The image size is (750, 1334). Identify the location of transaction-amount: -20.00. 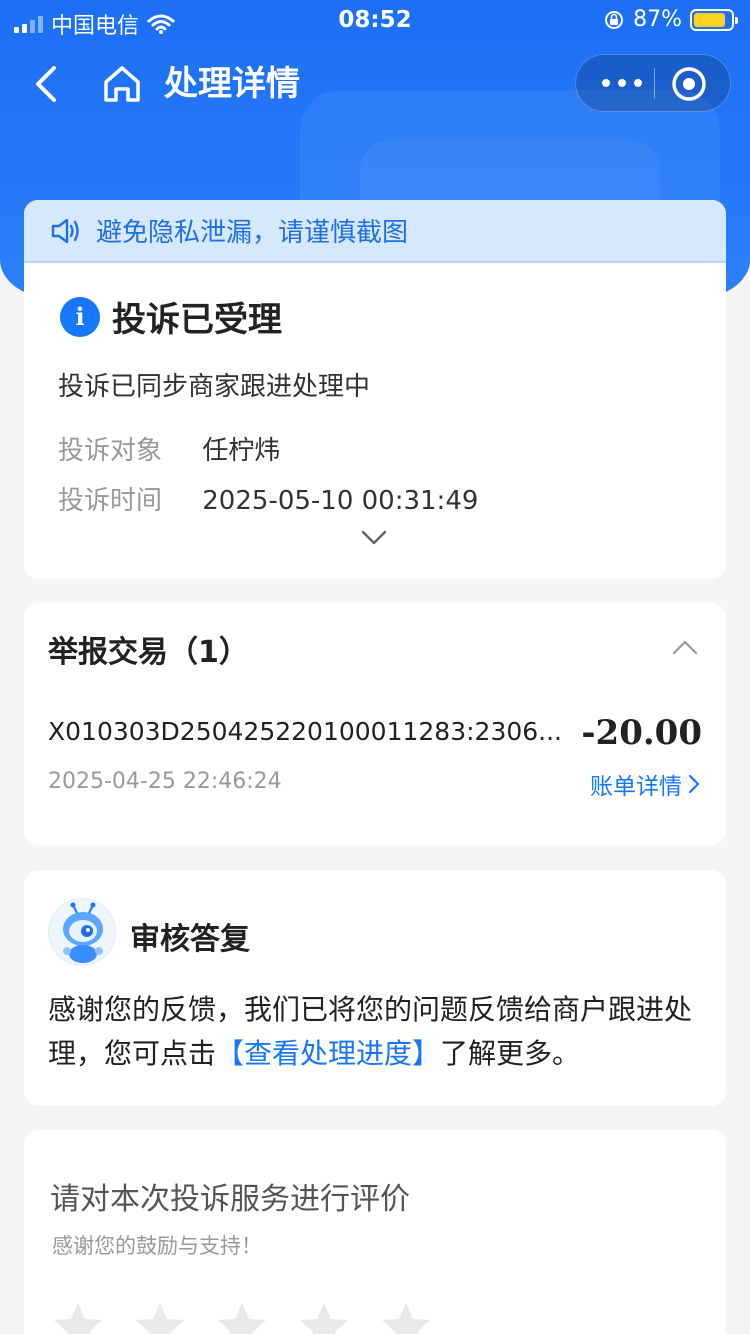
(641, 733).